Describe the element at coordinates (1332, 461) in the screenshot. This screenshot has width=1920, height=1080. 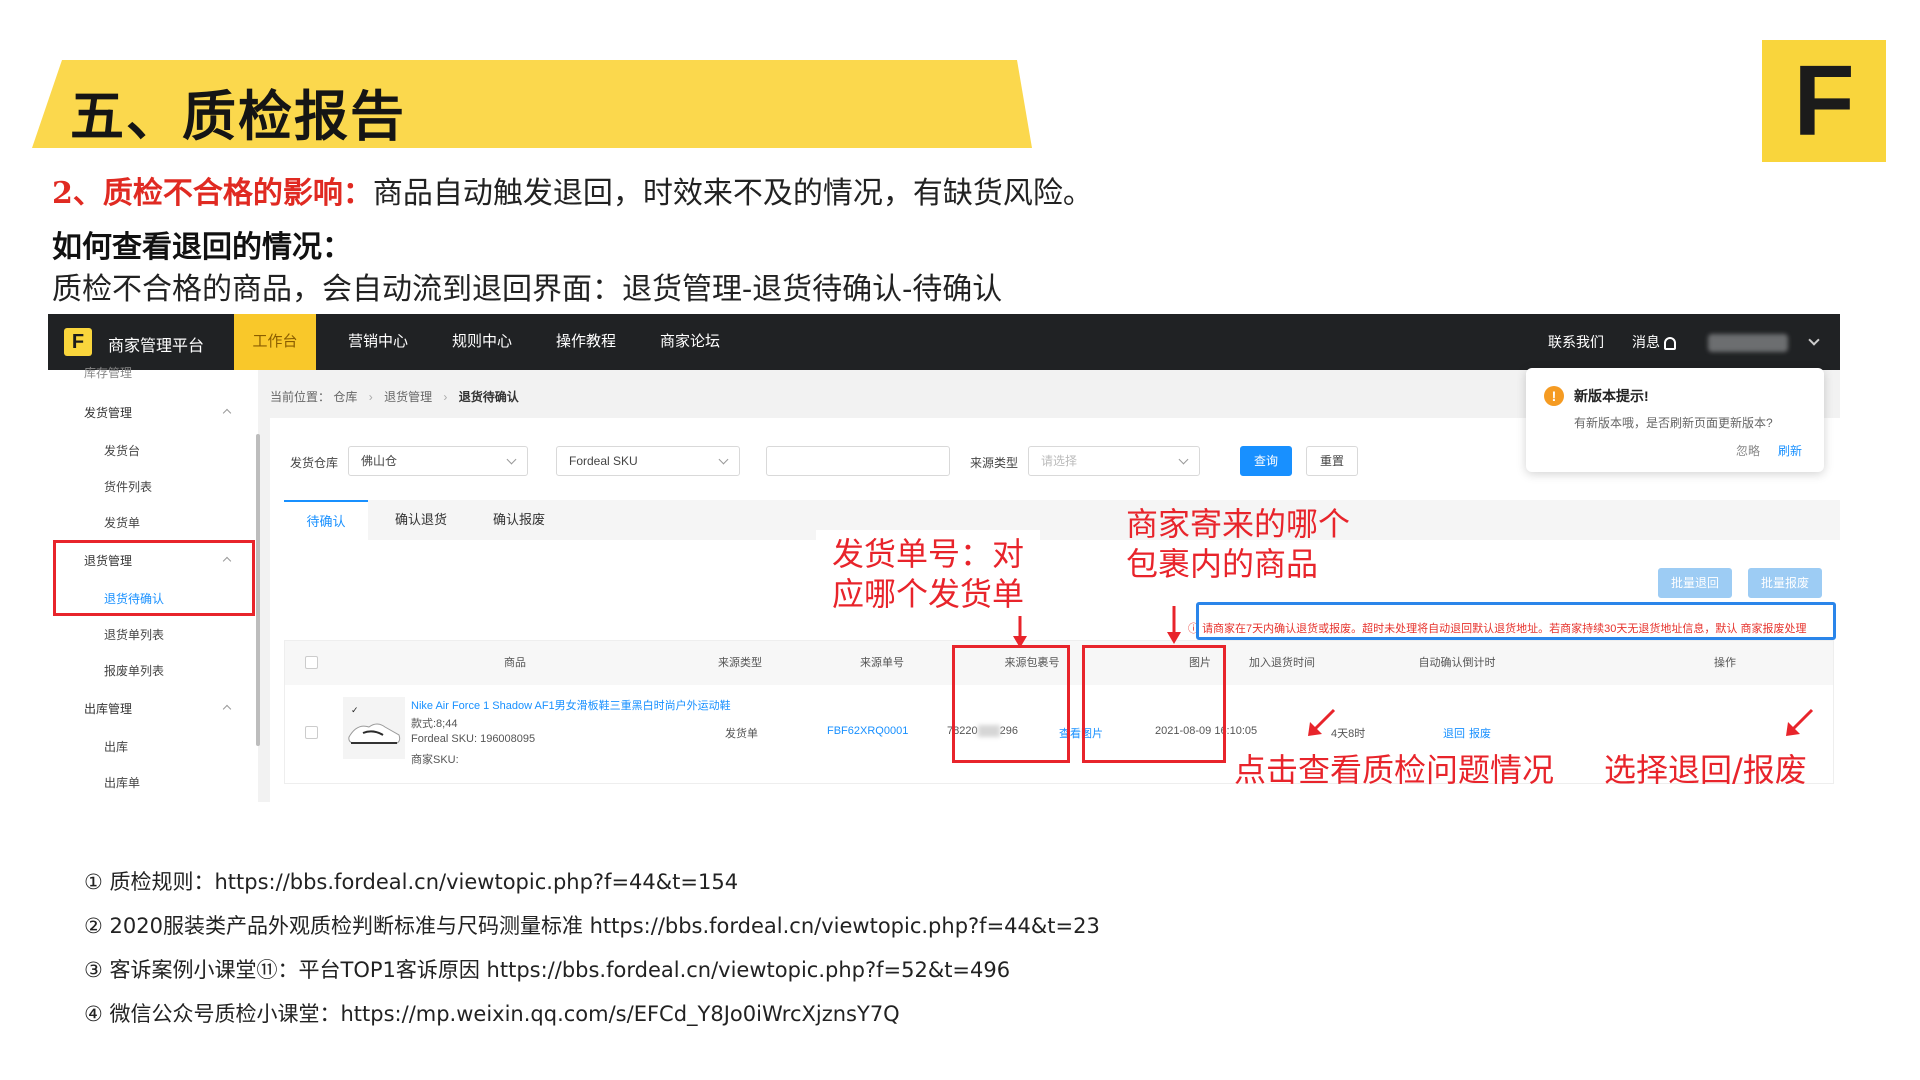
I see `reset-button: 重置` at that location.